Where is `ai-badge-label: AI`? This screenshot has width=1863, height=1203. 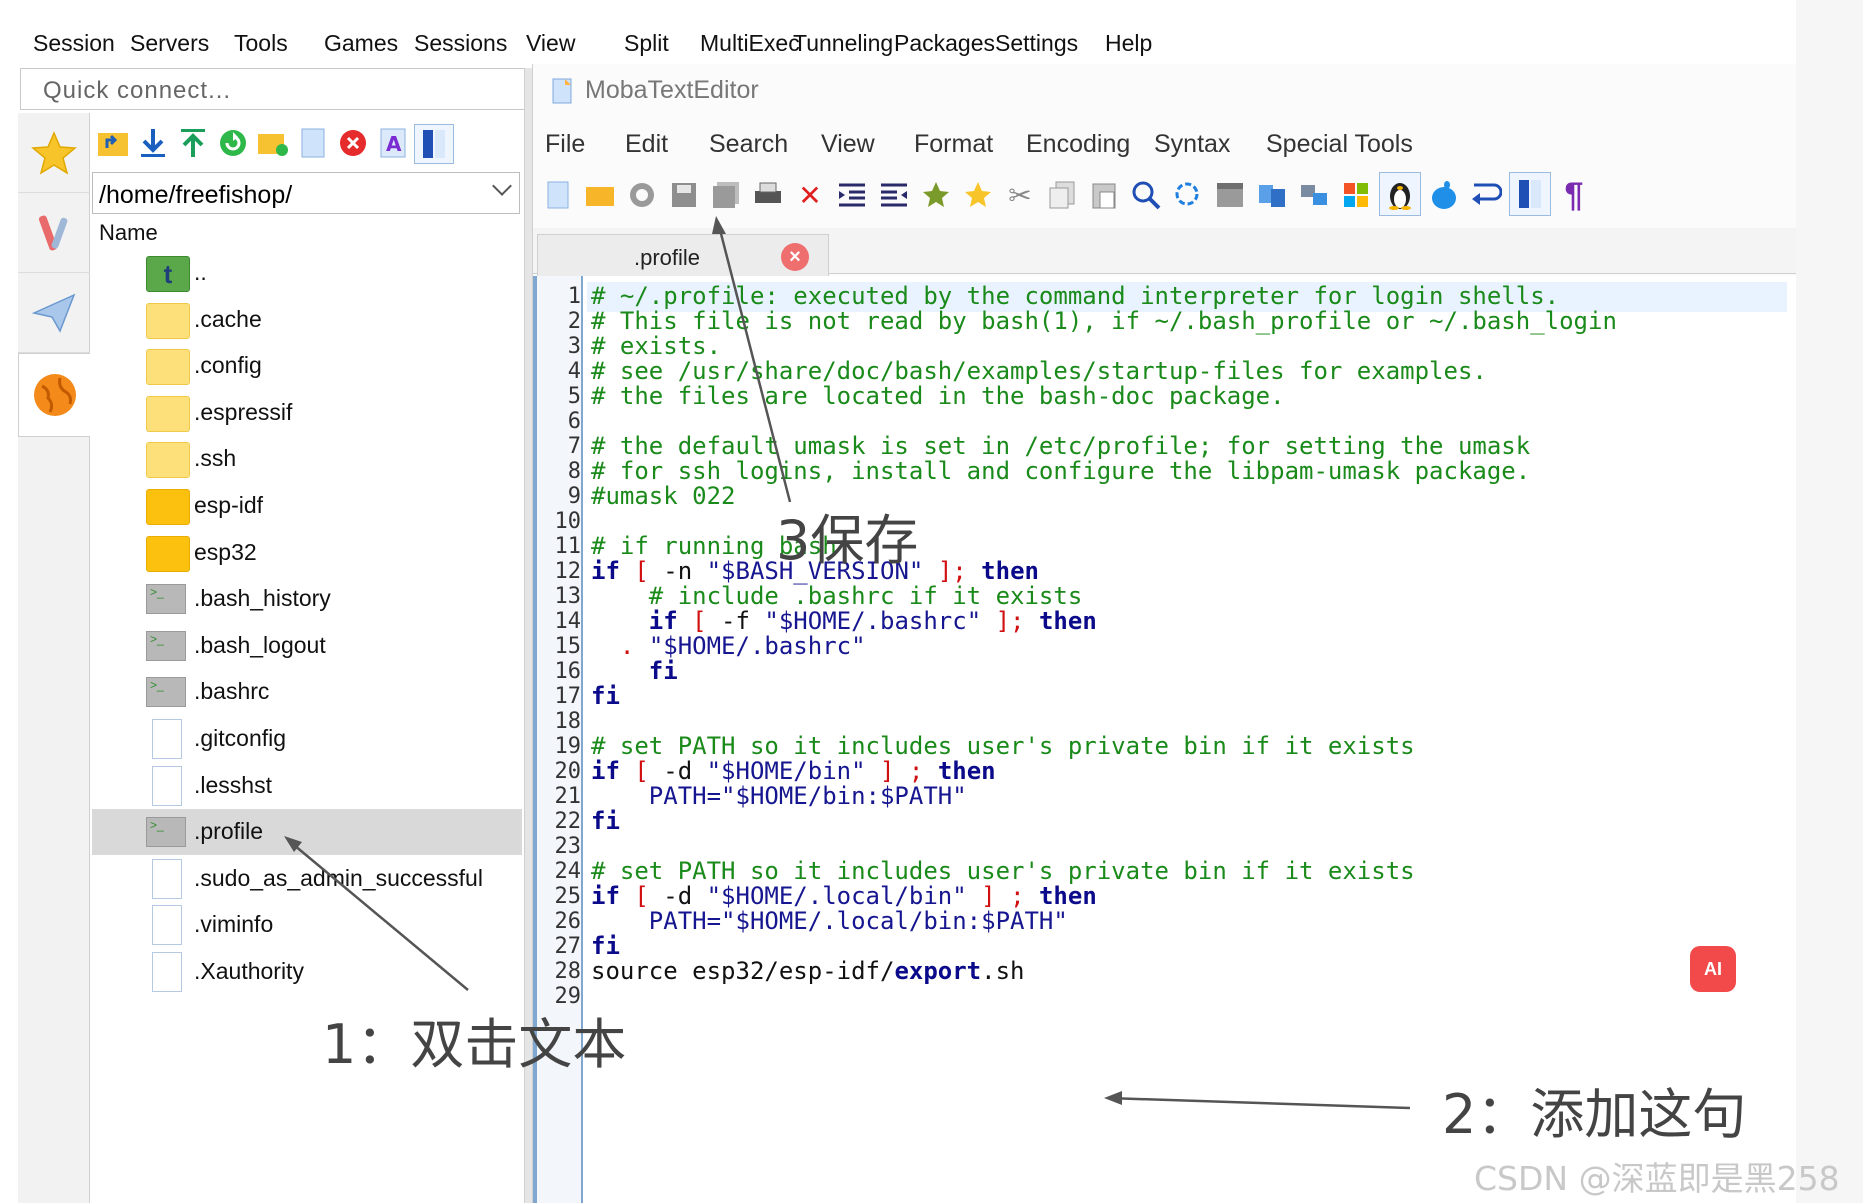
ai-badge-label: AI is located at coordinates (1713, 968).